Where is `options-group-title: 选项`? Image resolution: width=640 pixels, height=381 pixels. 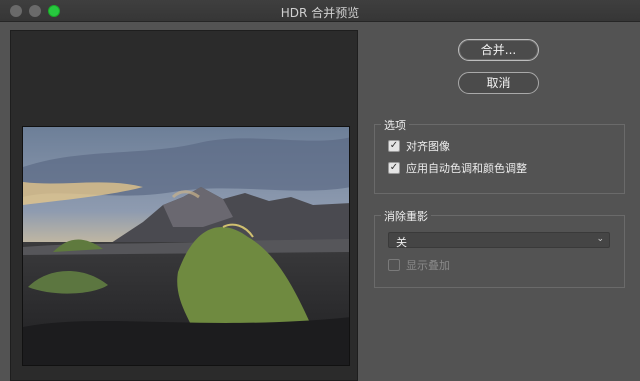 options-group-title: 选项 is located at coordinates (395, 125).